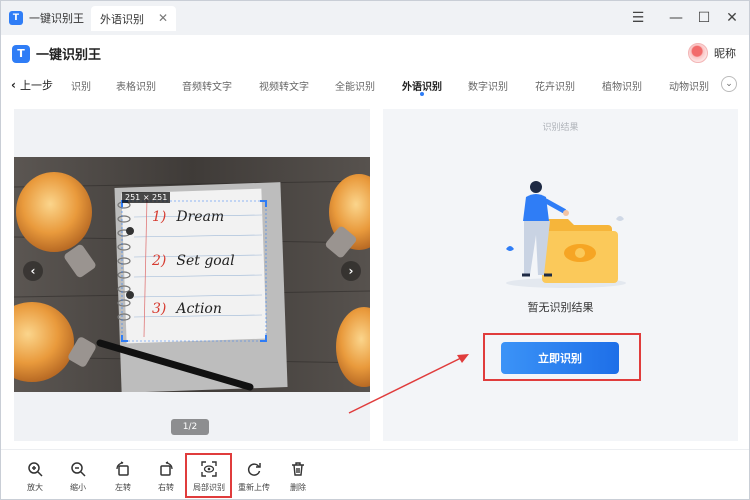 The image size is (750, 500). Describe the element at coordinates (689, 85) in the screenshot. I see `nav-item-animal: 动物识别` at that location.